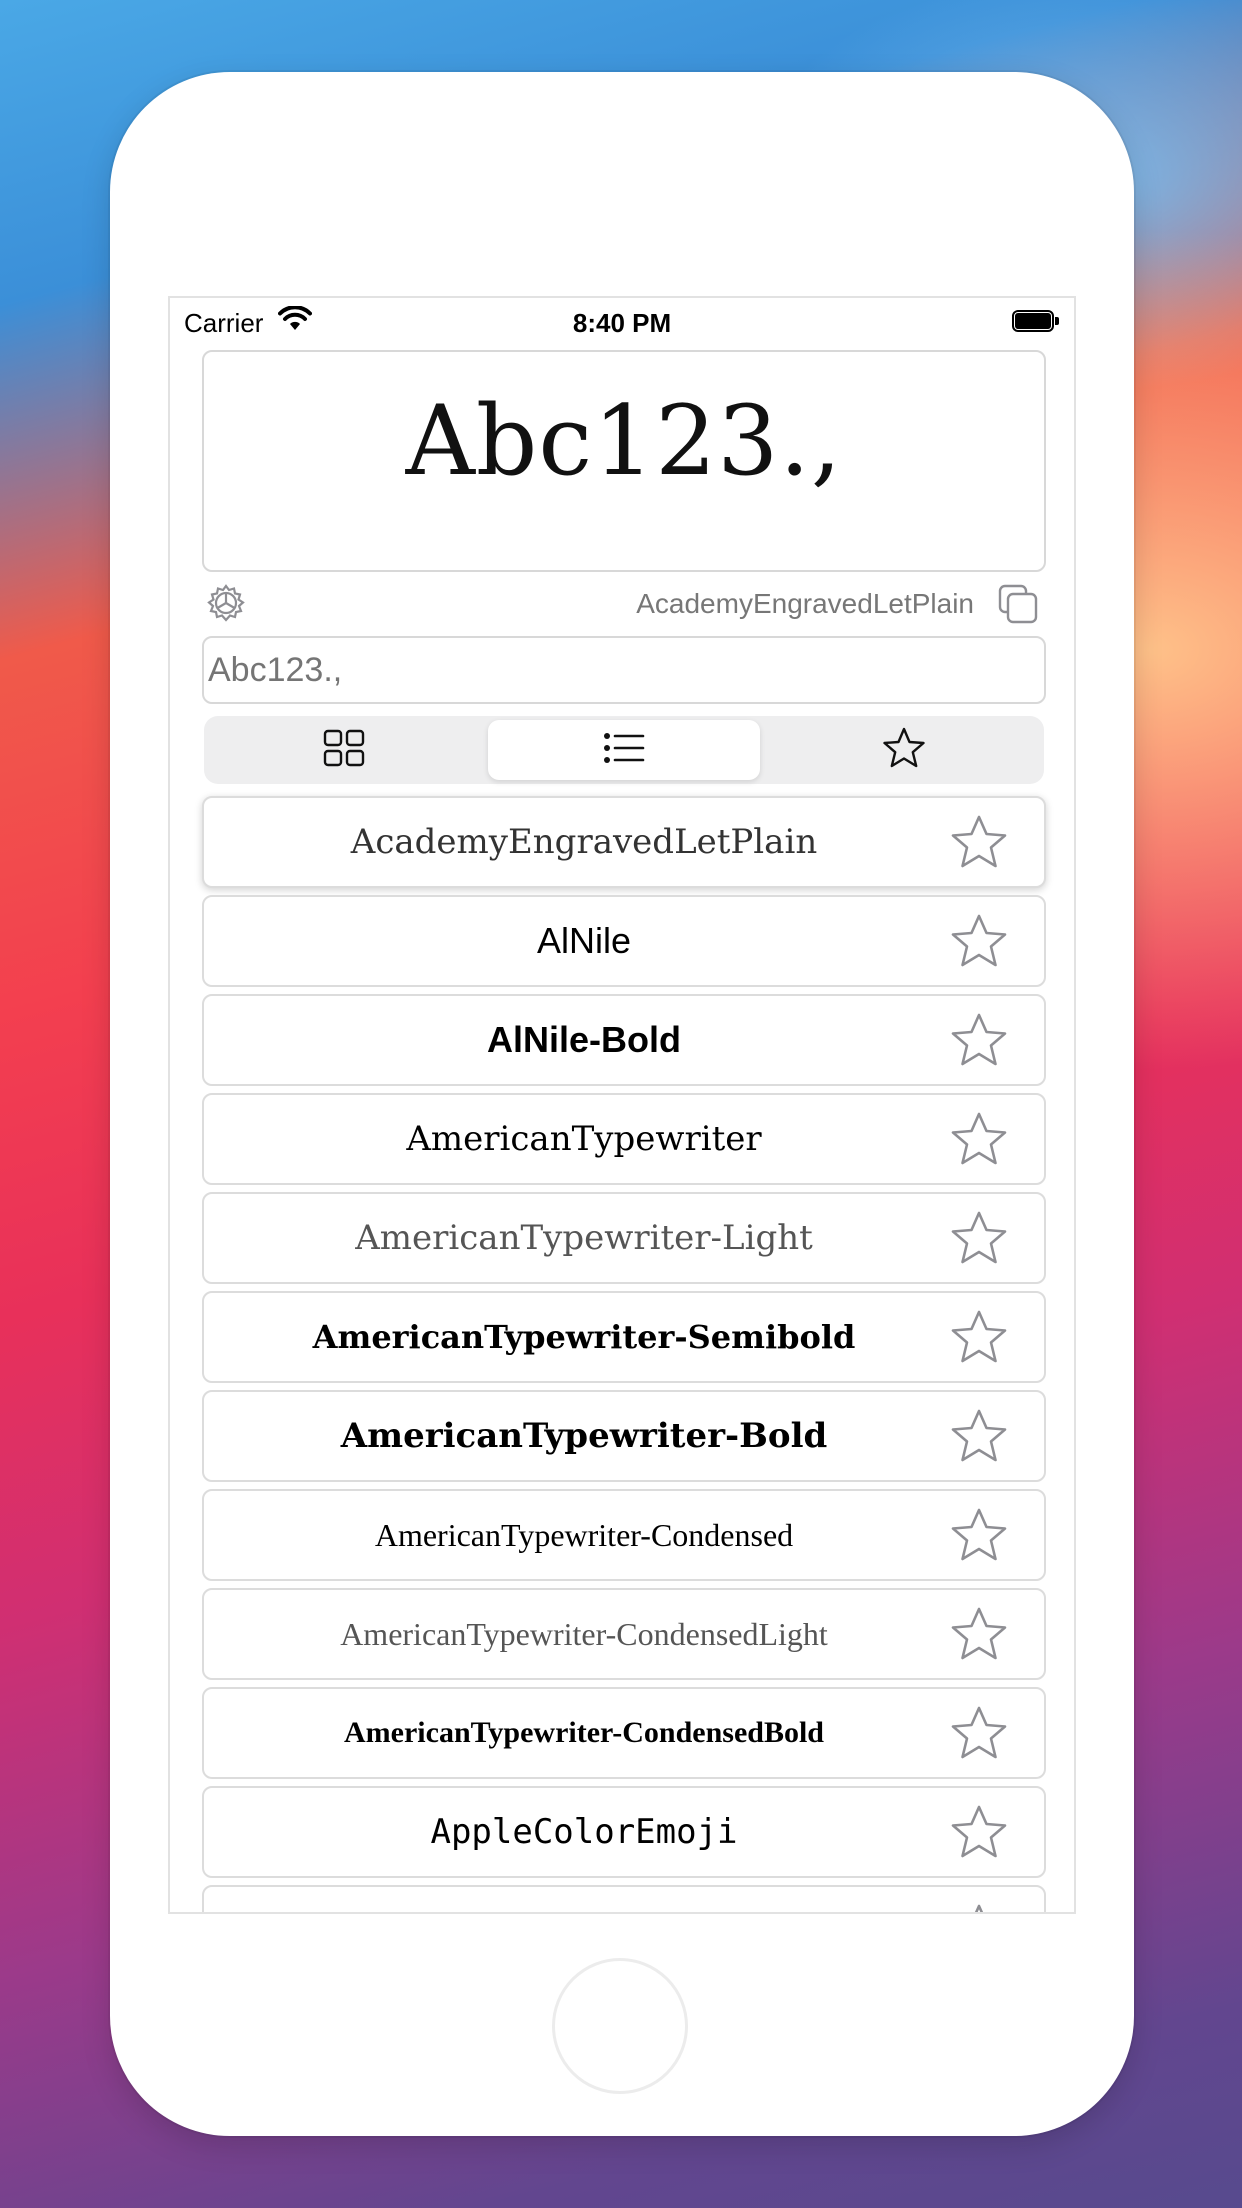 The width and height of the screenshot is (1242, 2208). I want to click on font-row-label: AppleSDGothicNeo-Regular, so click(584, 1899).